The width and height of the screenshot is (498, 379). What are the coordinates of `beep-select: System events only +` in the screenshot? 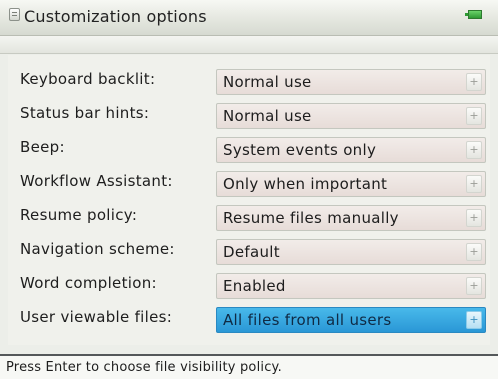 It's located at (351, 150).